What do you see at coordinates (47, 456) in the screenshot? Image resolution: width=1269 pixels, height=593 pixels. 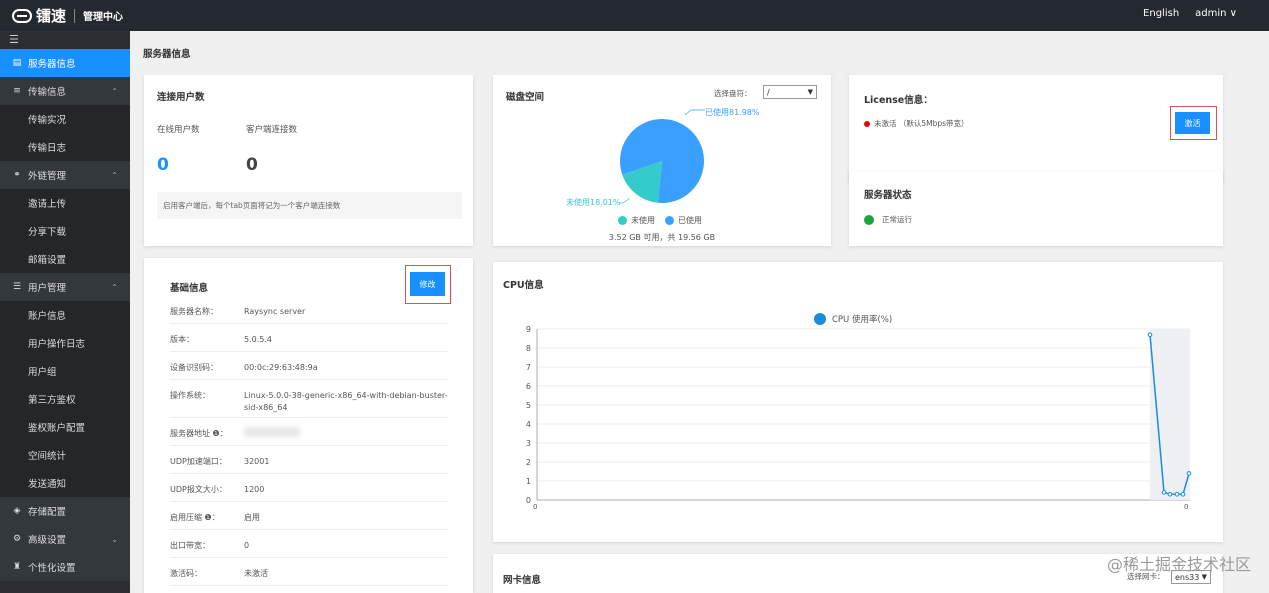 I see `sidebar-item-label: 空间统计` at bounding box center [47, 456].